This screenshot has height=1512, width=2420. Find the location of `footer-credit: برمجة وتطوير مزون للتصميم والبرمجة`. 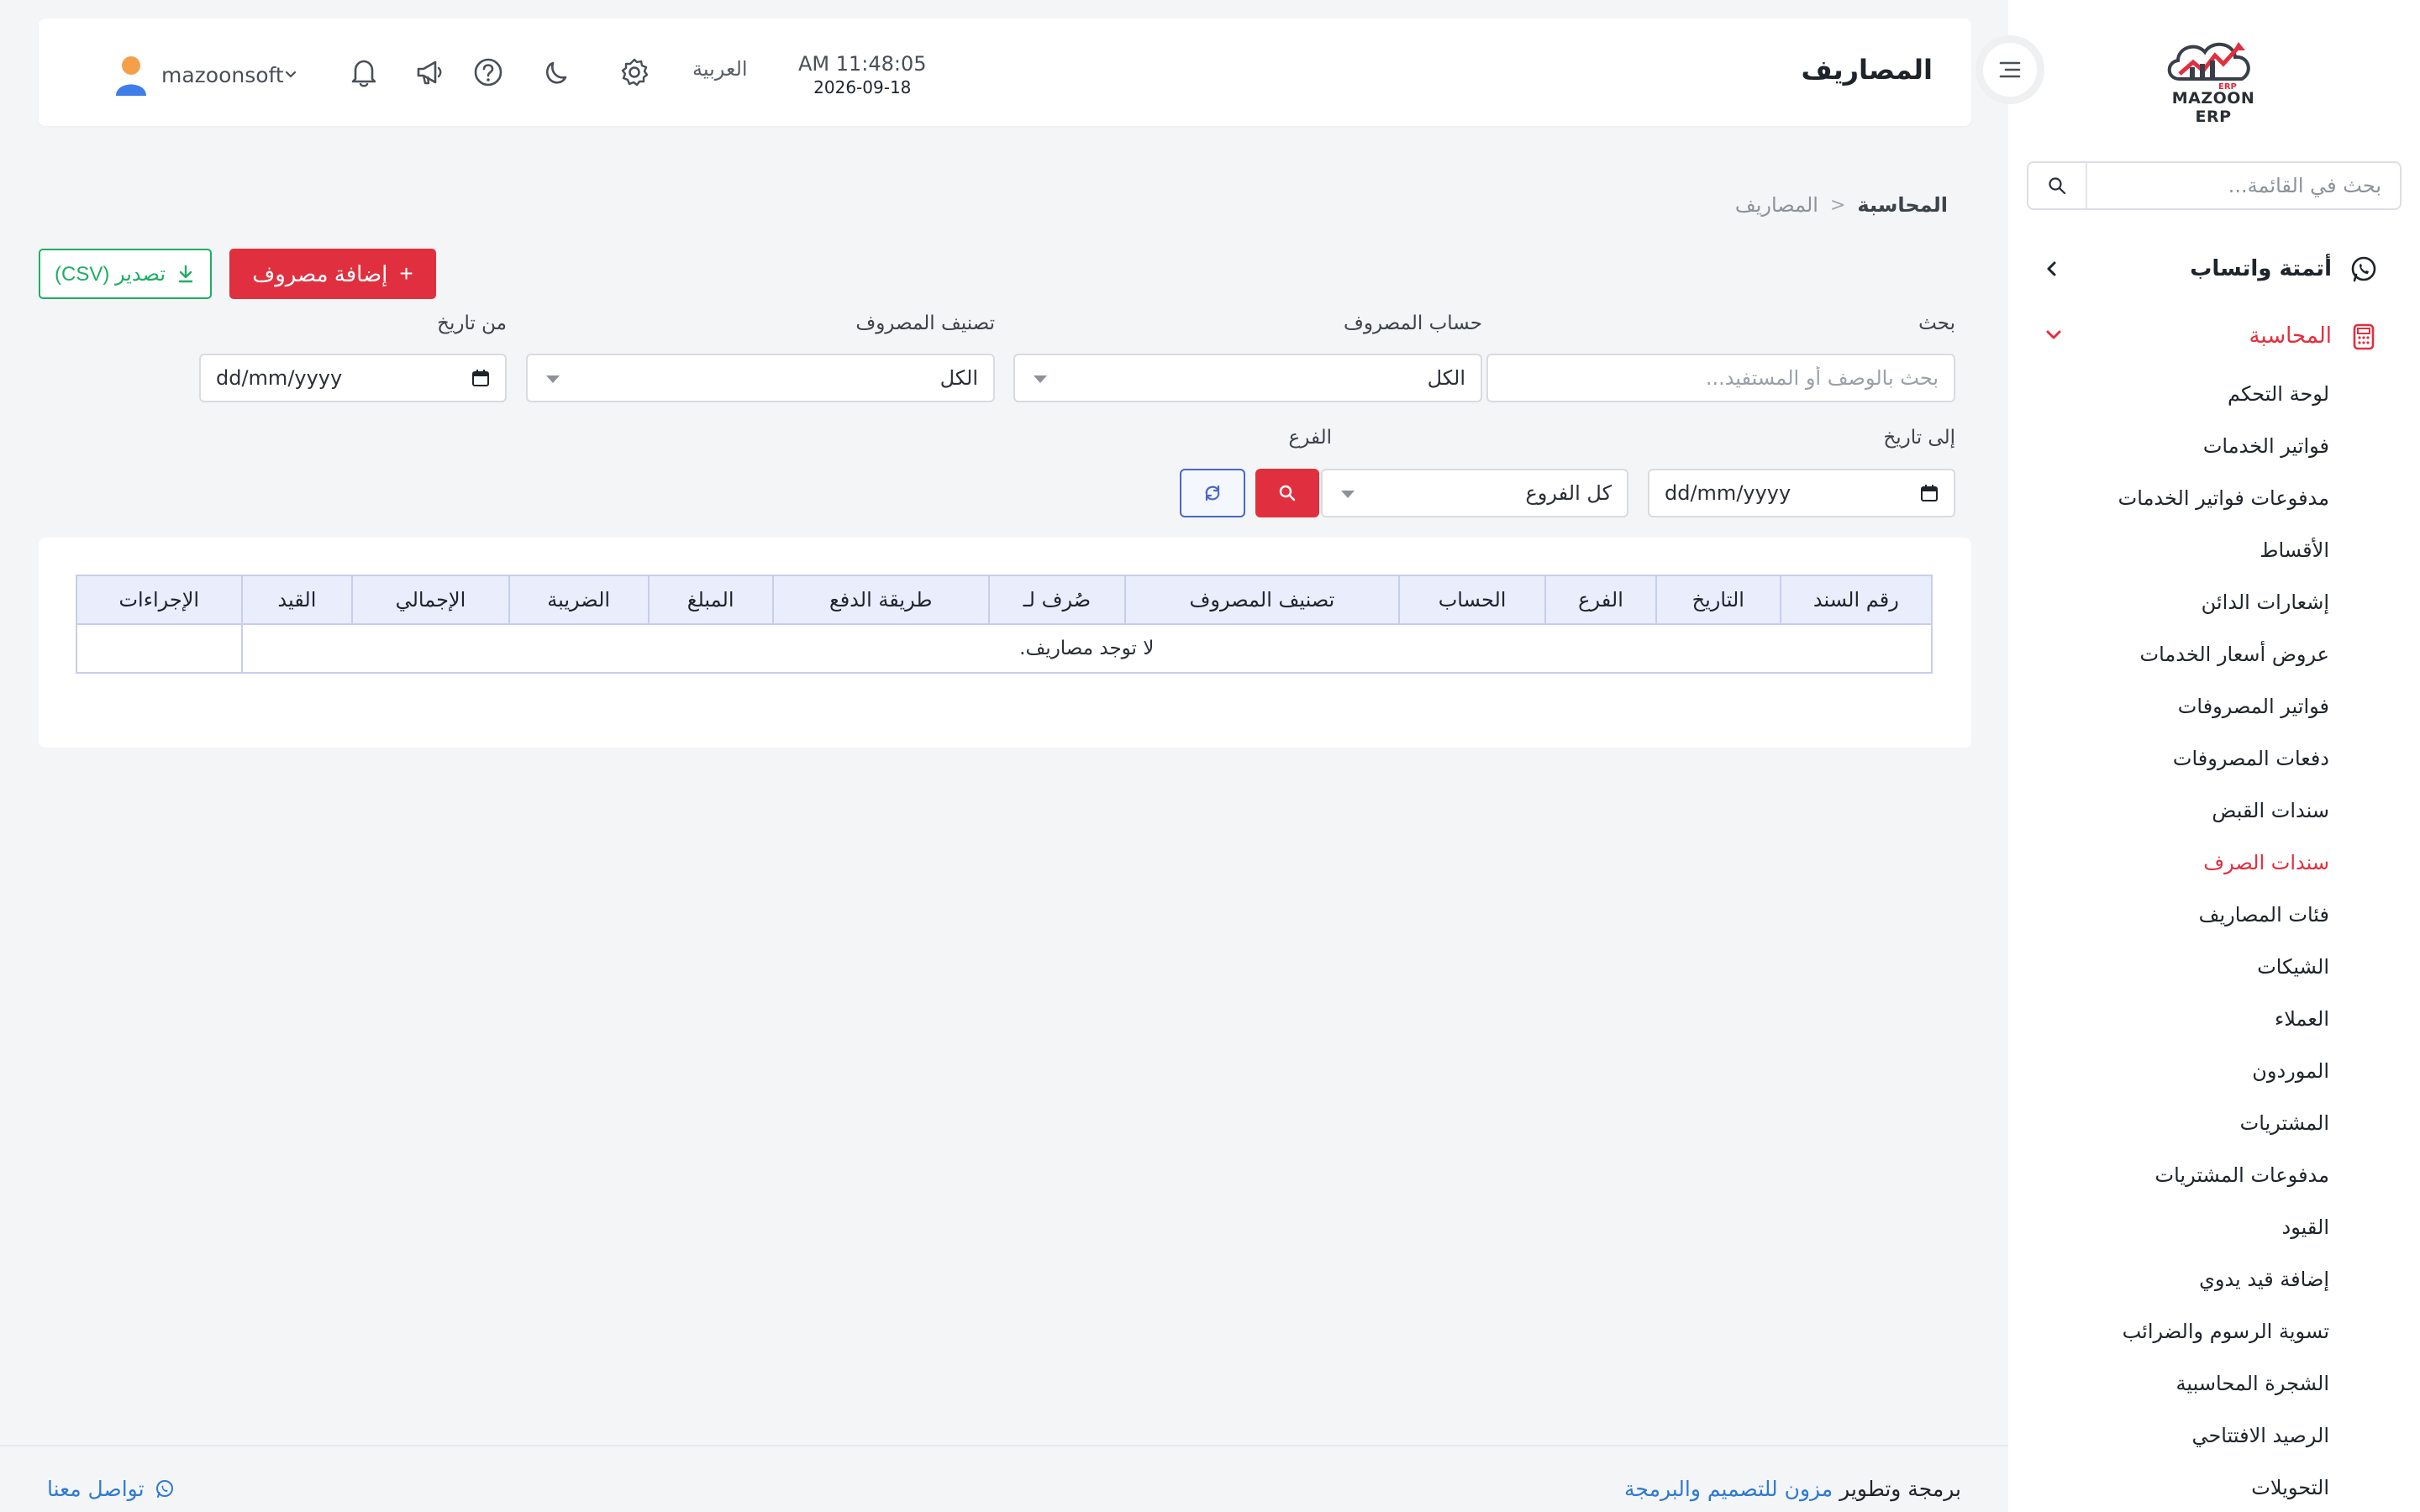

footer-credit: برمجة وتطوير مزون للتصميم والبرمجة is located at coordinates (1793, 1489).